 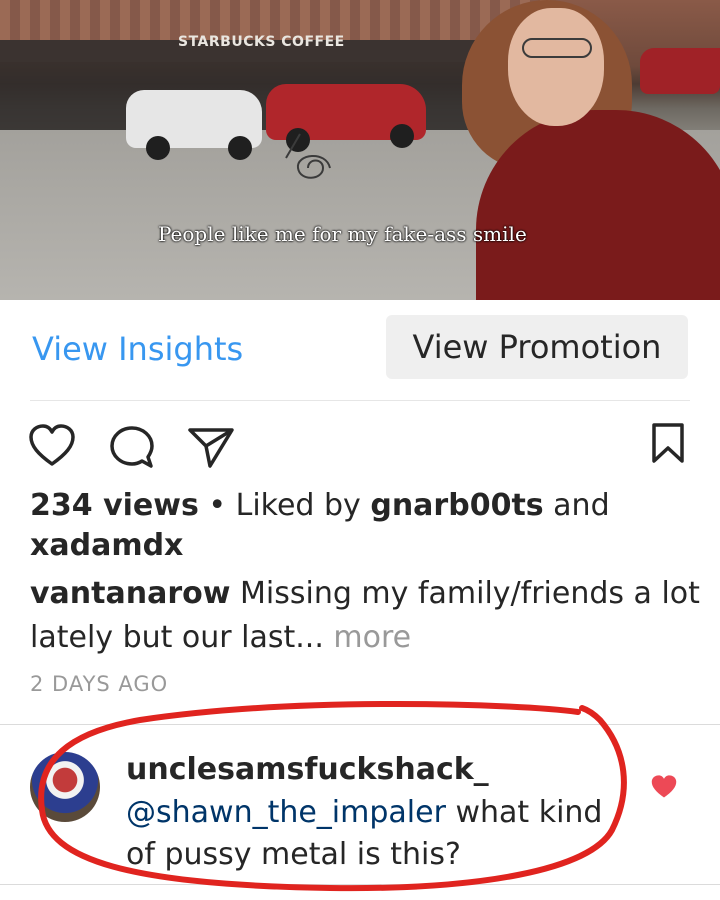 What do you see at coordinates (664, 787) in the screenshot?
I see `heart-filled-icon` at bounding box center [664, 787].